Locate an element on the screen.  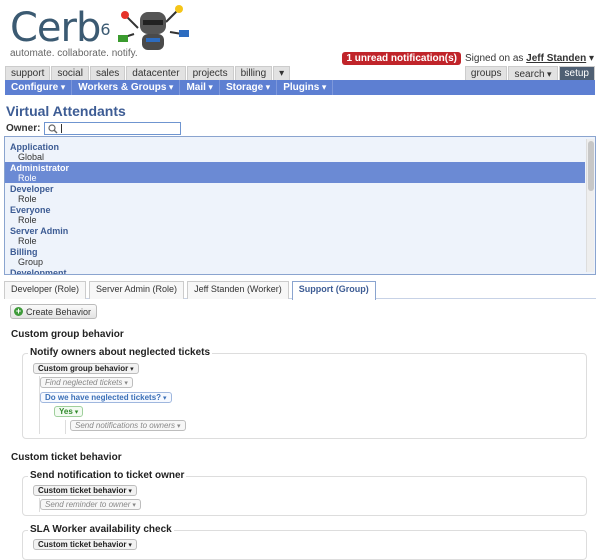
create-behavior-button: + Create Behavior is located at coordinates (54, 311).